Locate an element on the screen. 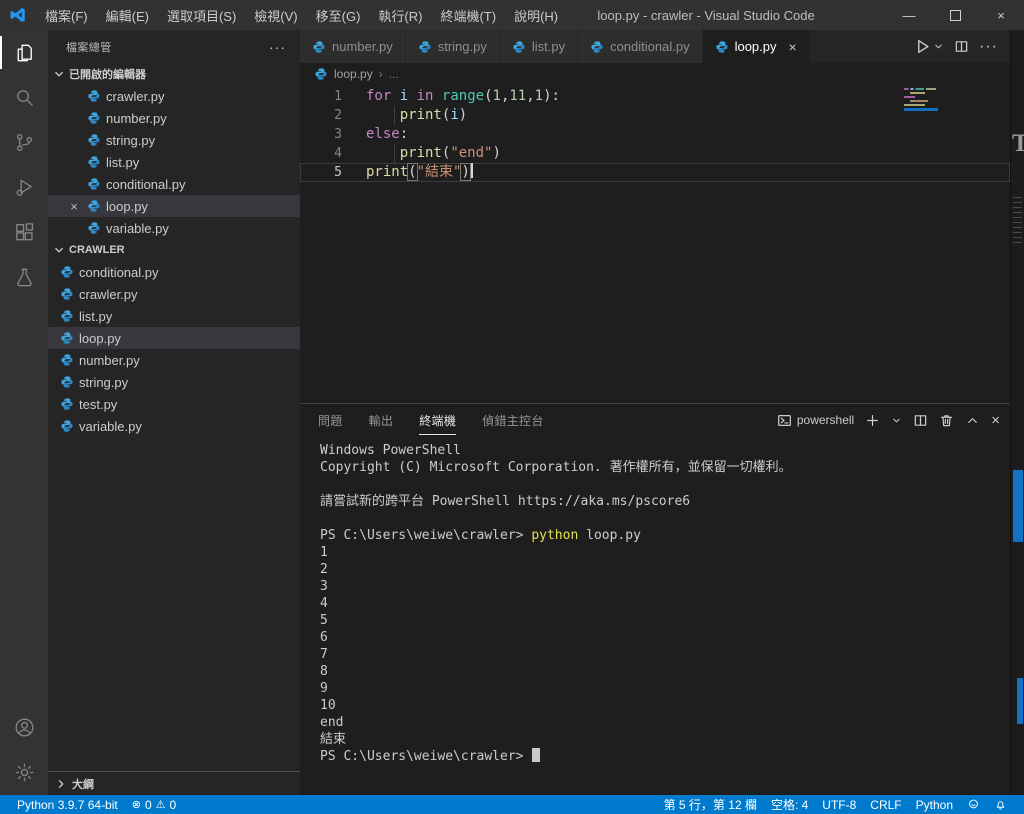 The width and height of the screenshot is (1024, 814). settings-gear-icon is located at coordinates (24, 772).